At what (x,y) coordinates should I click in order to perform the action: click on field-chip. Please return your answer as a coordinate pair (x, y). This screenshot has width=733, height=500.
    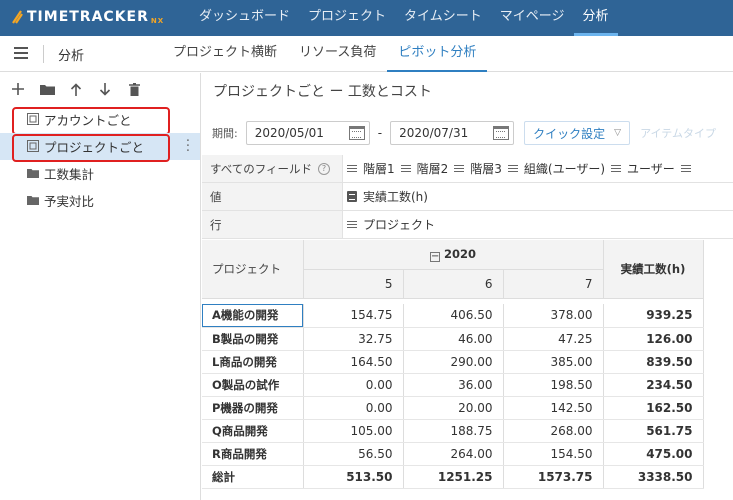
    Looking at the image, I should click on (688, 168).